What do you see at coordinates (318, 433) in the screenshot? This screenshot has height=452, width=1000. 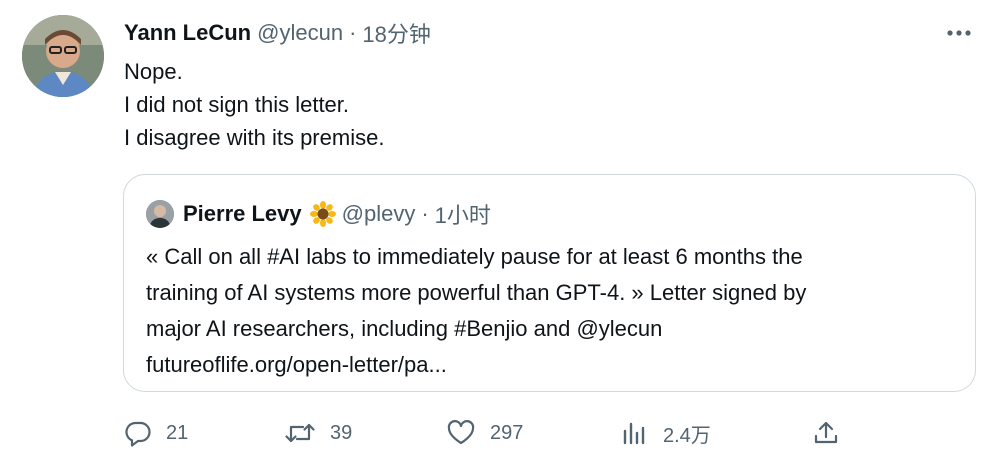 I see `retweet-button: 39` at bounding box center [318, 433].